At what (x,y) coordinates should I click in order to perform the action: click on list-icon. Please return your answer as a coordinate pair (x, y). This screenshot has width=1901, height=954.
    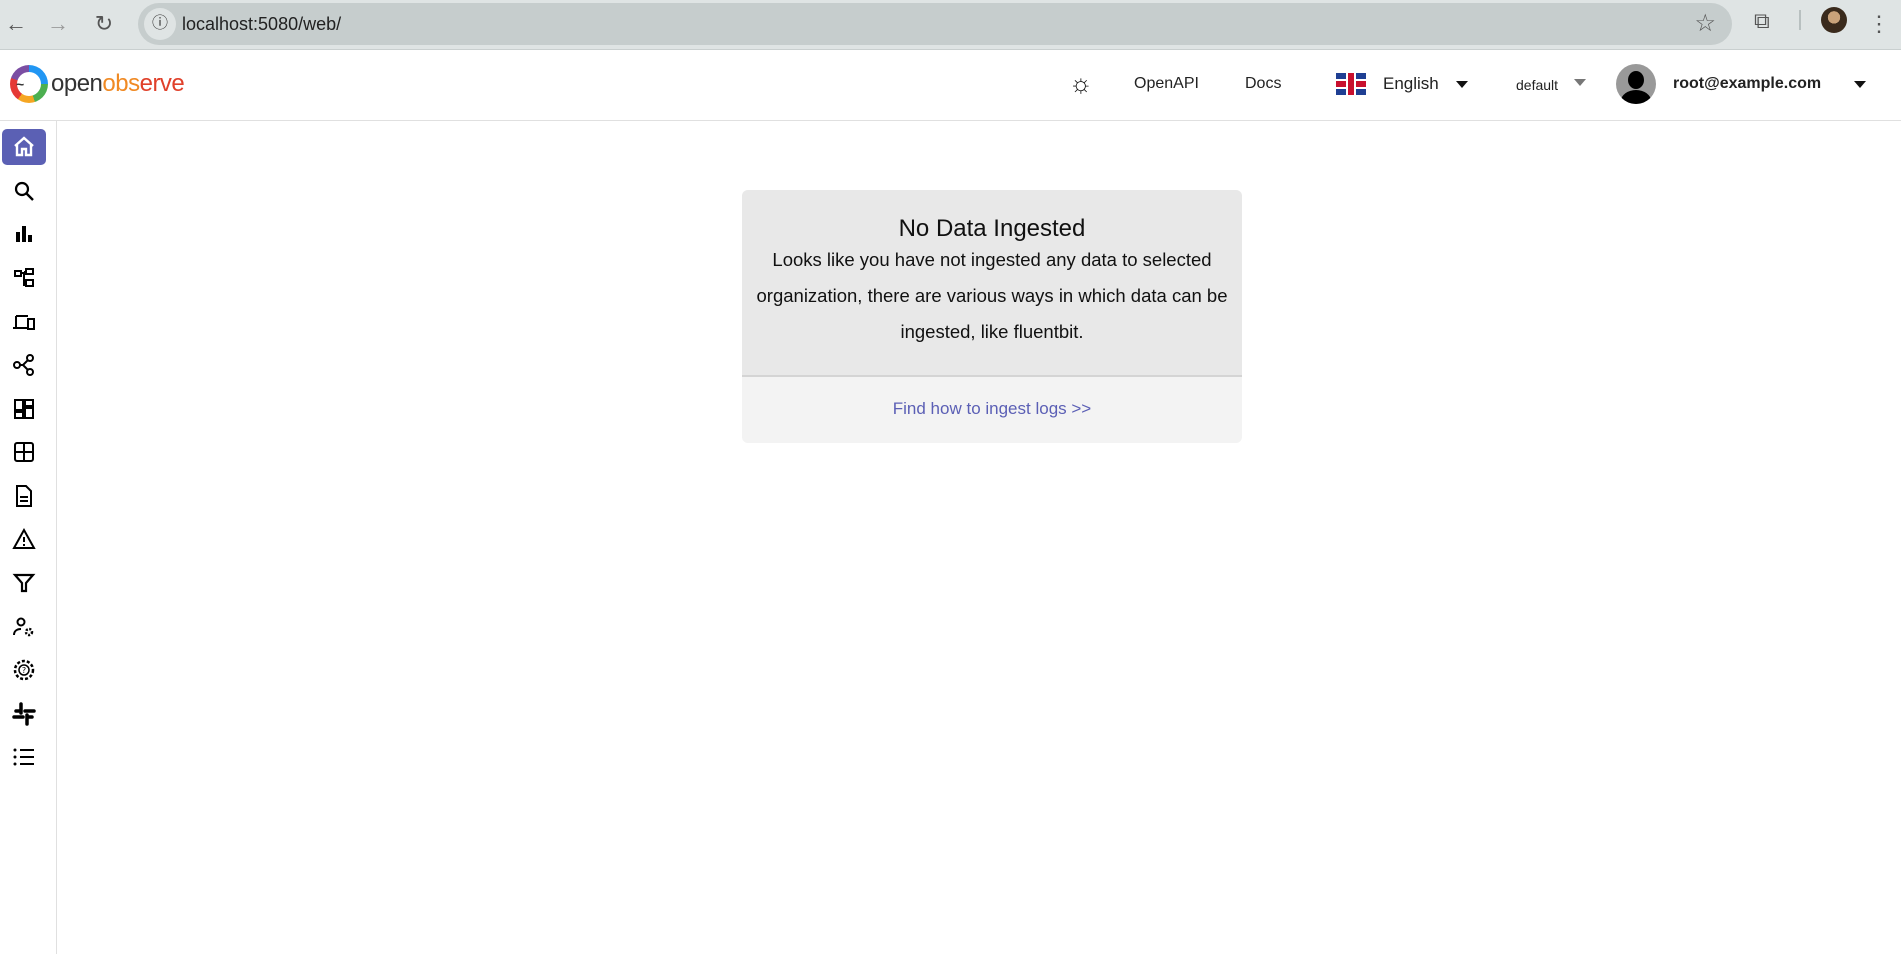
    Looking at the image, I should click on (23, 757).